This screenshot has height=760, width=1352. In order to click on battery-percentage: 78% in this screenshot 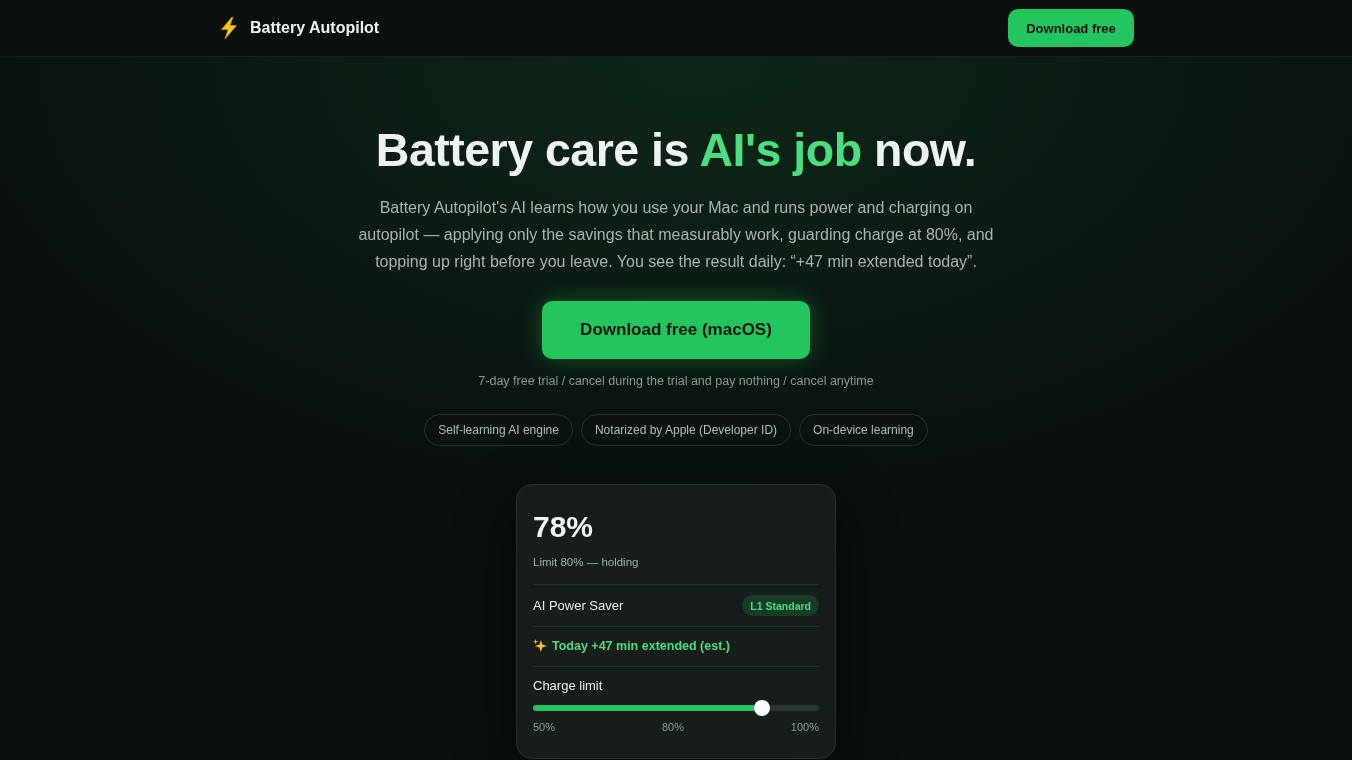, I will do `click(564, 527)`.